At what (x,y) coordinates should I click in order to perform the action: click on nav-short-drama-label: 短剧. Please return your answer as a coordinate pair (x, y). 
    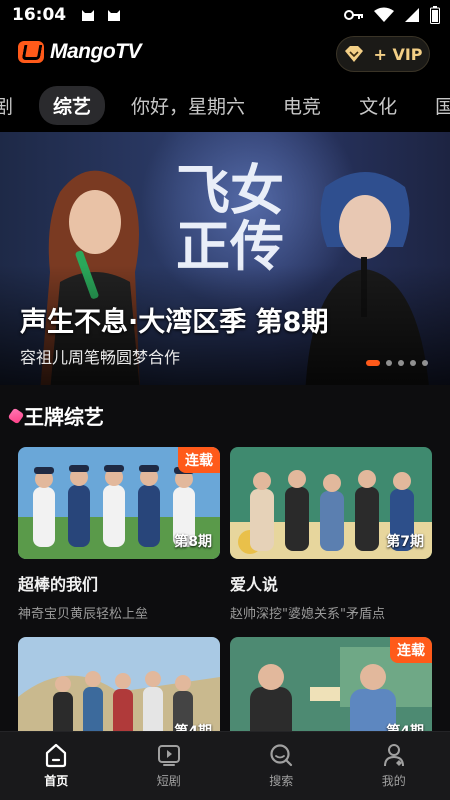
    Looking at the image, I should click on (168, 781).